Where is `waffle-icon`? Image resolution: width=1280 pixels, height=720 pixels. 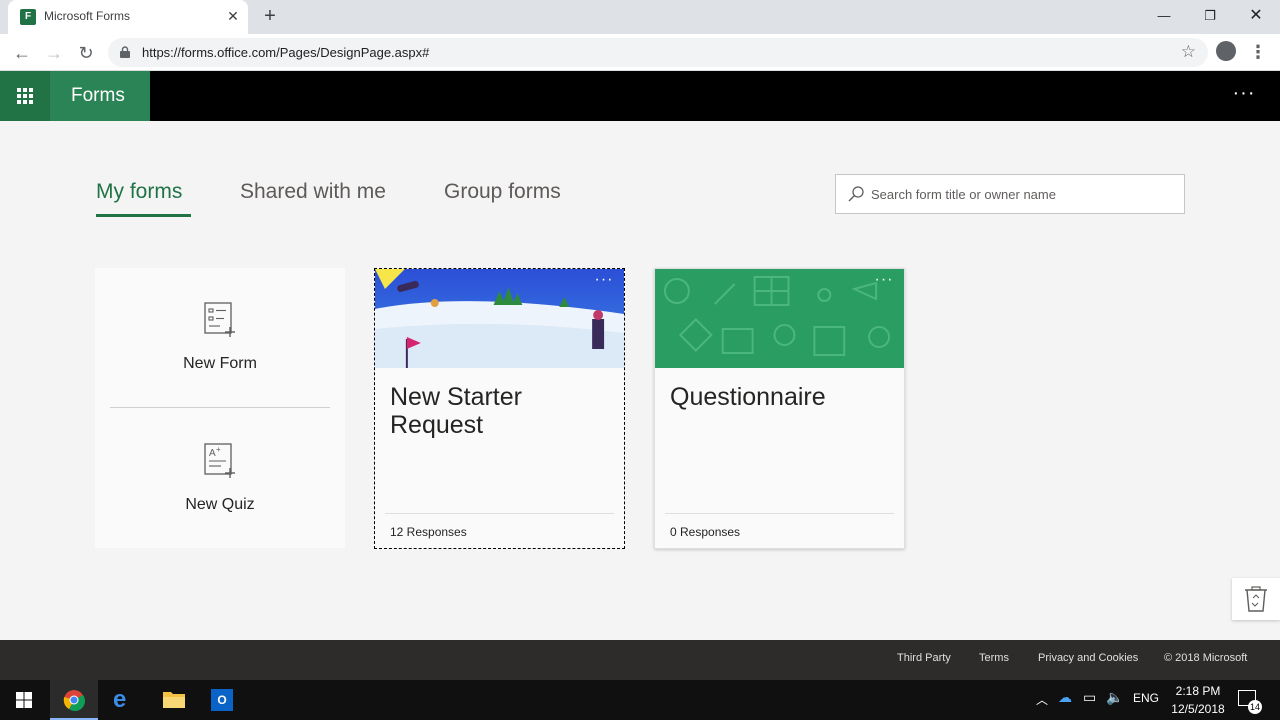
waffle-icon is located at coordinates (25, 96).